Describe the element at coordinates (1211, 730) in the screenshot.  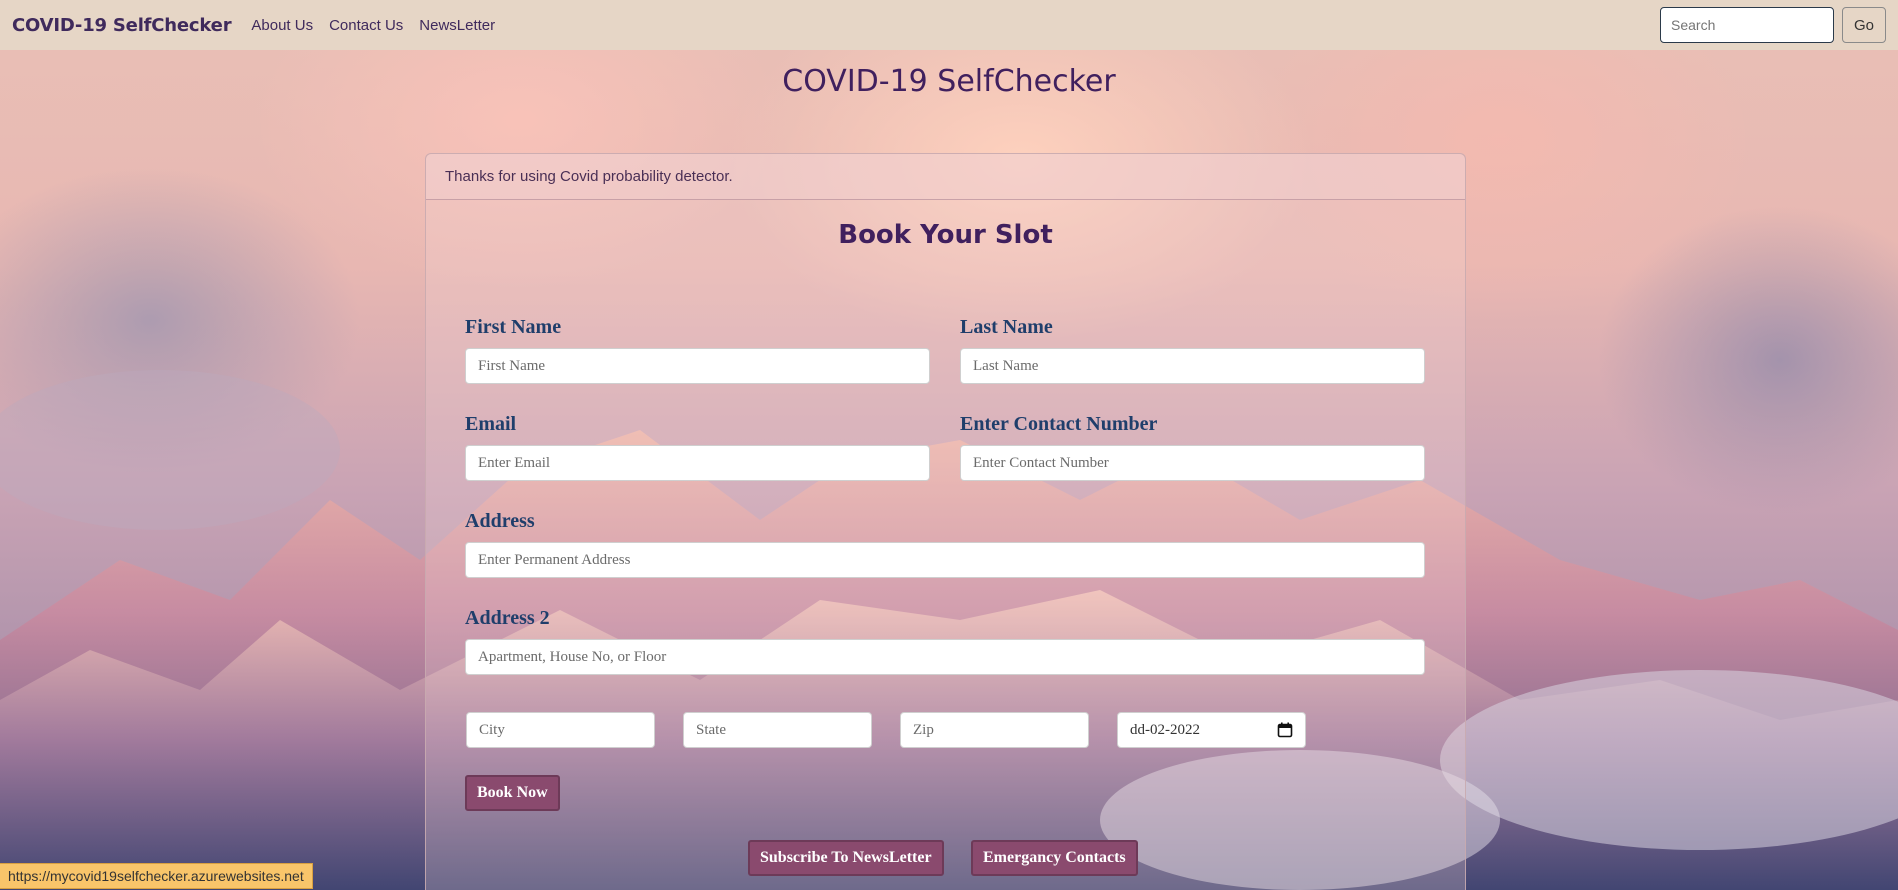
I see `date-input: dd-02-2022` at that location.